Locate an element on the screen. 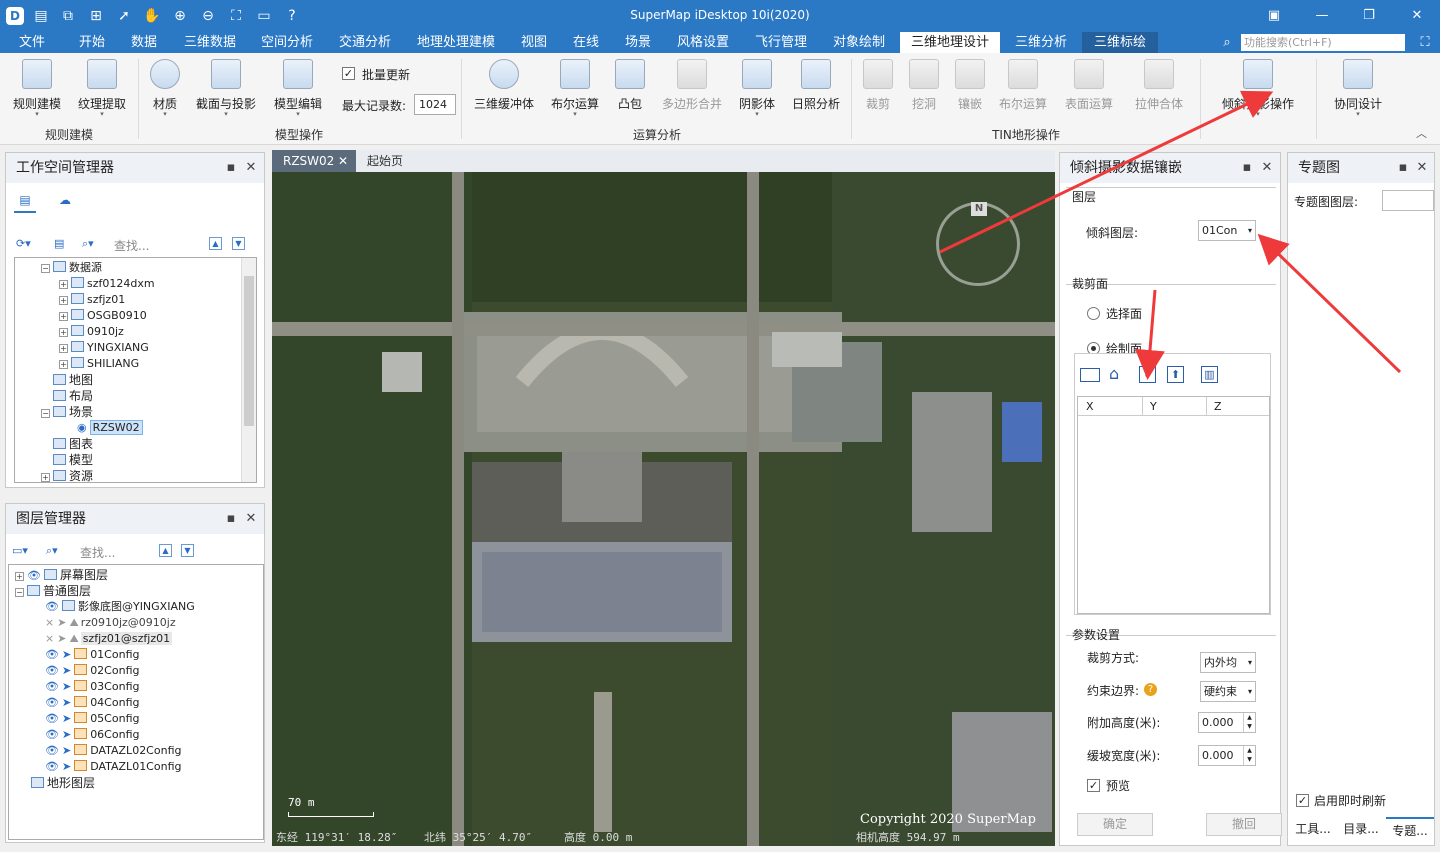 This screenshot has width=1440, height=852. tree-datasource-item: + szfjz01 is located at coordinates (92, 300).